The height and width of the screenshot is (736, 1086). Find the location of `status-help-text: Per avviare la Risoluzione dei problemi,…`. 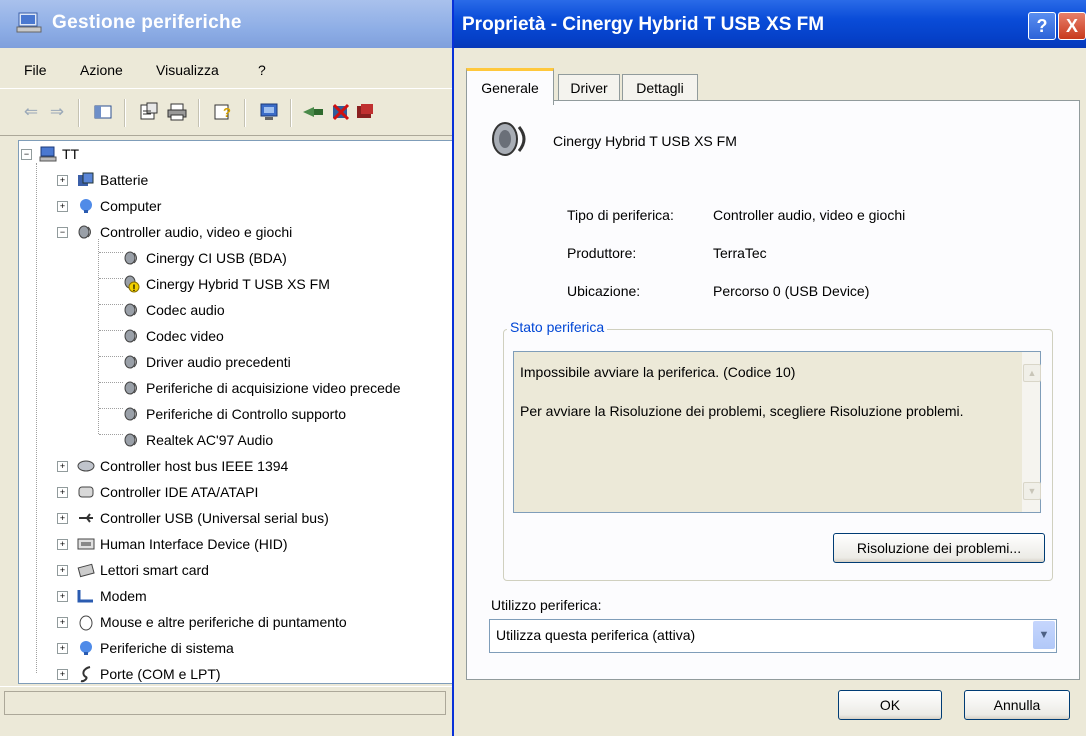

status-help-text: Per avviare la Risoluzione dei problemi,… is located at coordinates (742, 411).